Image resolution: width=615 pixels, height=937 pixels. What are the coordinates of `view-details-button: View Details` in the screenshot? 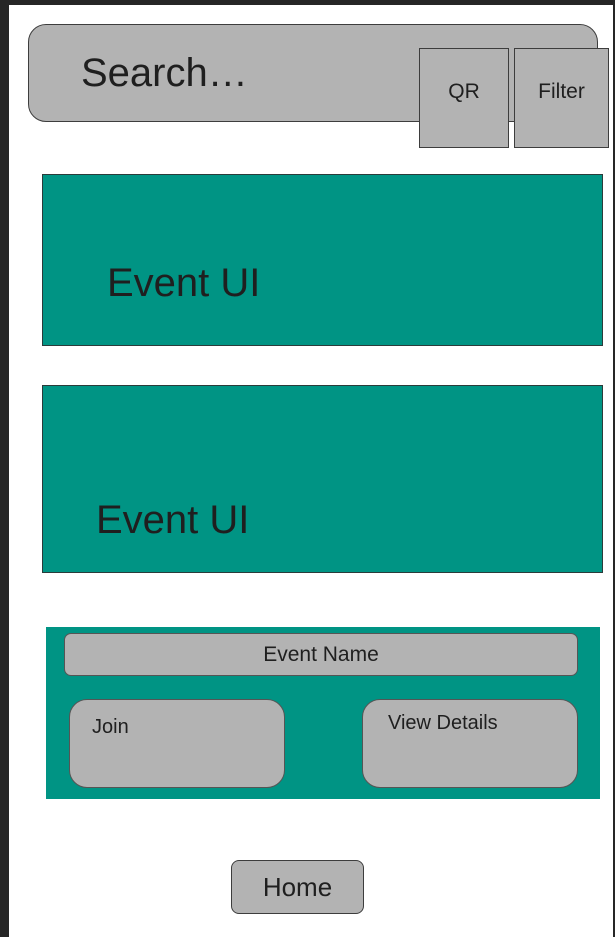 It's located at (470, 743).